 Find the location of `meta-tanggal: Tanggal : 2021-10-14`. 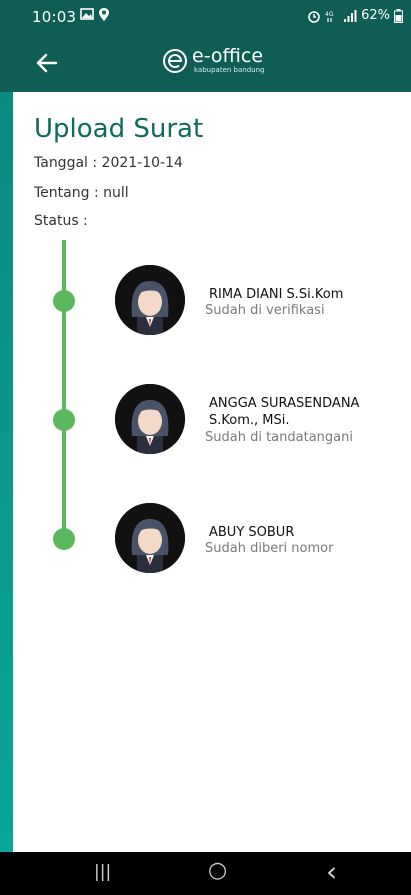

meta-tanggal: Tanggal : 2021-10-14 is located at coordinates (108, 163).